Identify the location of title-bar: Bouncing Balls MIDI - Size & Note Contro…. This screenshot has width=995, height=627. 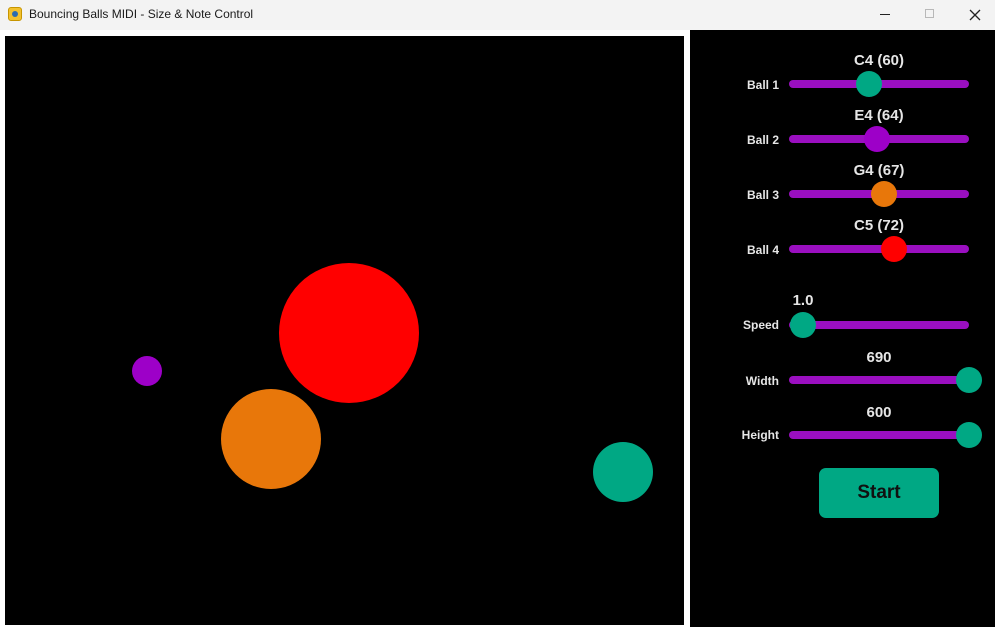
(497, 15).